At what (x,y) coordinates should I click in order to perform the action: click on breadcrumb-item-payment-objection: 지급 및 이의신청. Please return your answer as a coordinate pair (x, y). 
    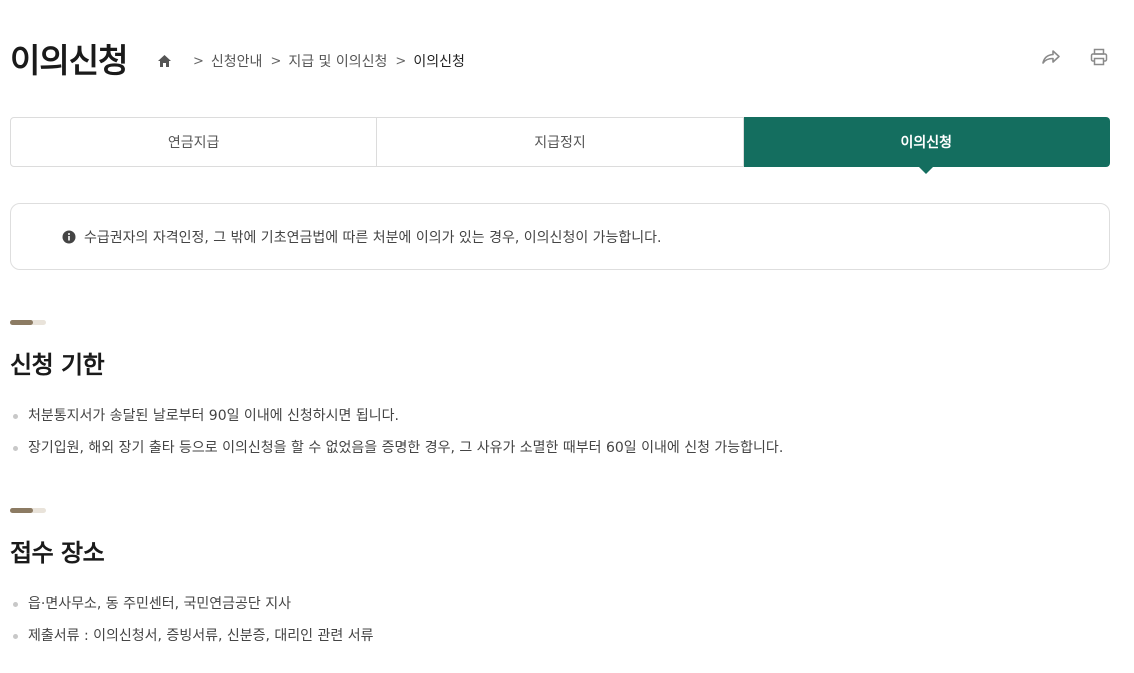
    Looking at the image, I should click on (337, 61).